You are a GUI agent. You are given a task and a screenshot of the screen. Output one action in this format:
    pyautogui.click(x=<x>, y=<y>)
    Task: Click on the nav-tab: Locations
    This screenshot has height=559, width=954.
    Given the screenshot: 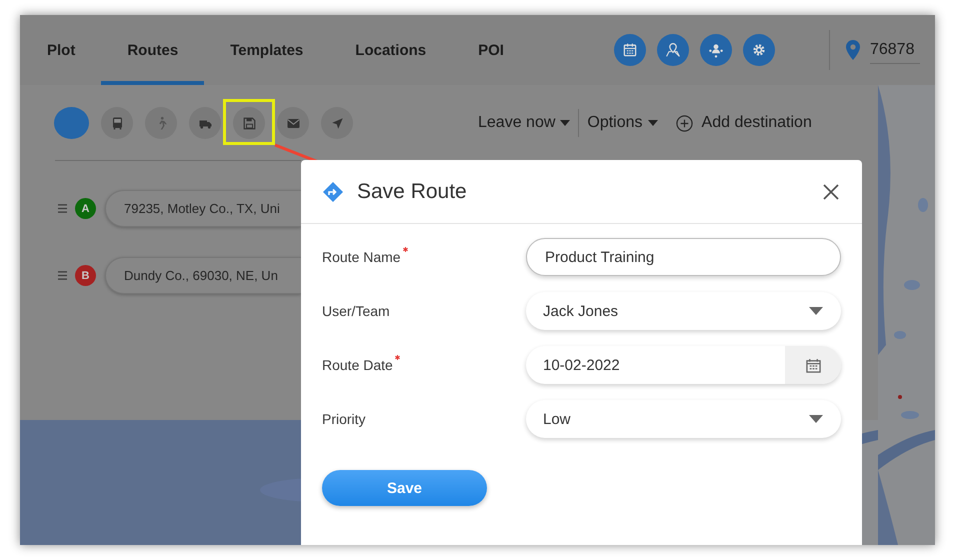 What is the action you would take?
    pyautogui.click(x=390, y=50)
    